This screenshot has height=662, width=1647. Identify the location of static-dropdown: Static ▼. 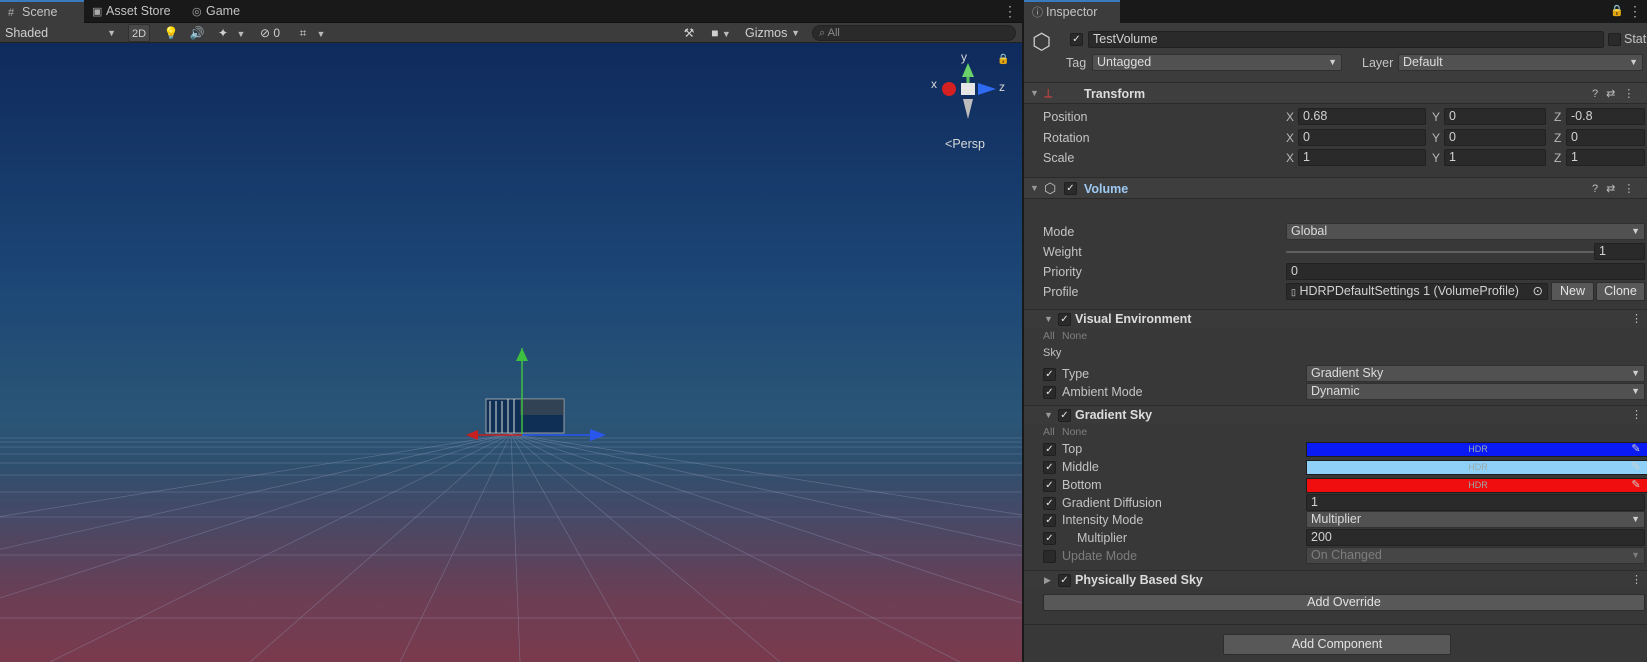
(1635, 39).